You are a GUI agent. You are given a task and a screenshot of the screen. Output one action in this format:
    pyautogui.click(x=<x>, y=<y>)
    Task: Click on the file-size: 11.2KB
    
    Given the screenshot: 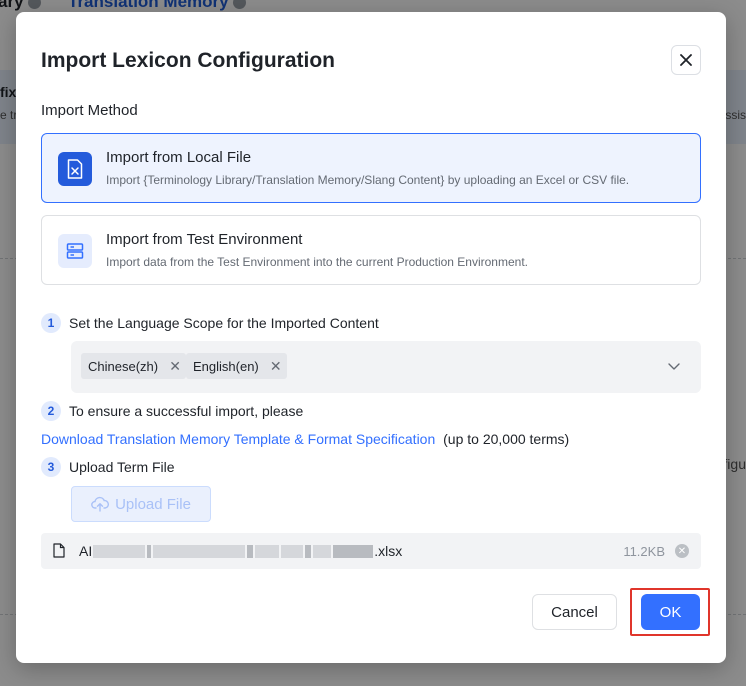 What is the action you would take?
    pyautogui.click(x=644, y=551)
    